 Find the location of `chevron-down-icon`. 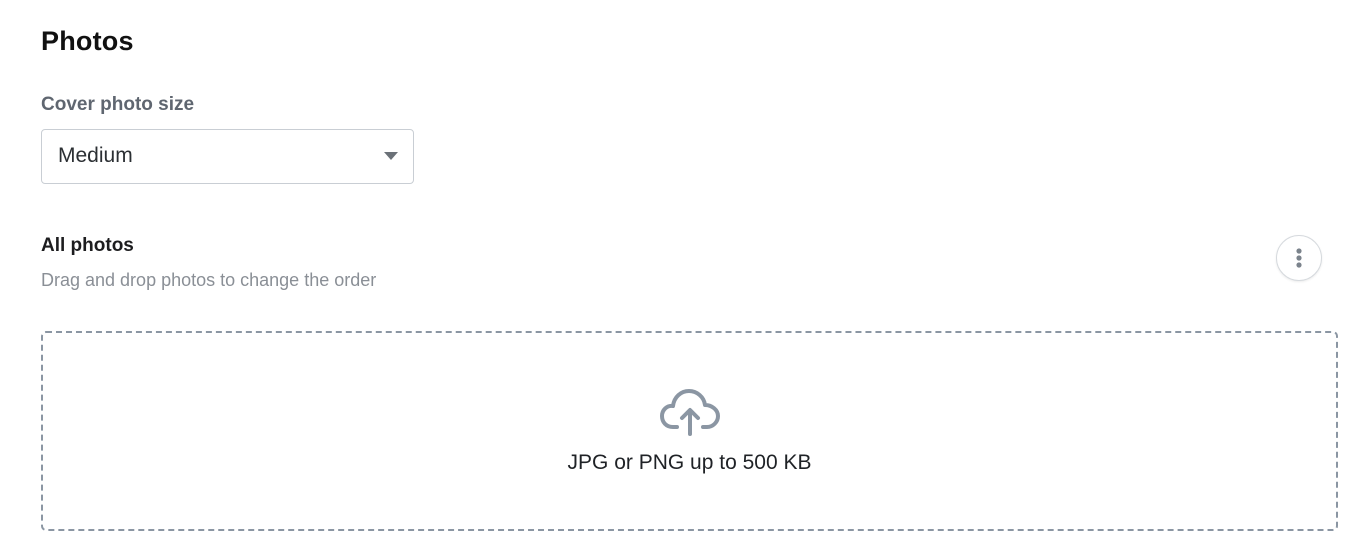

chevron-down-icon is located at coordinates (391, 156).